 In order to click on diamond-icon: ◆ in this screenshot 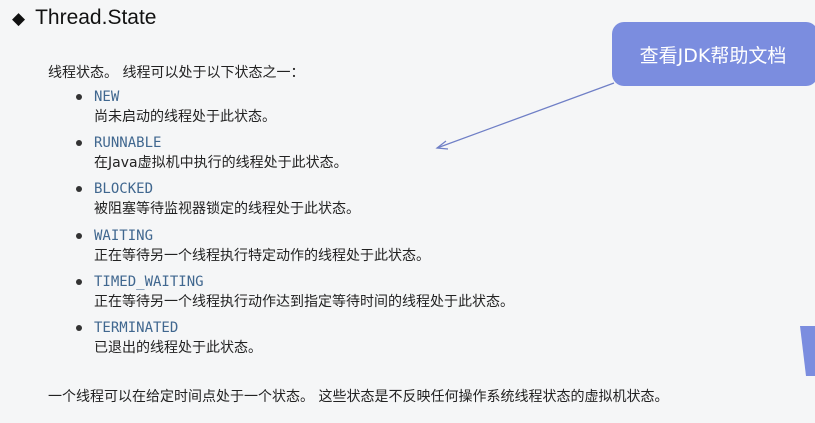, I will do `click(19, 18)`.